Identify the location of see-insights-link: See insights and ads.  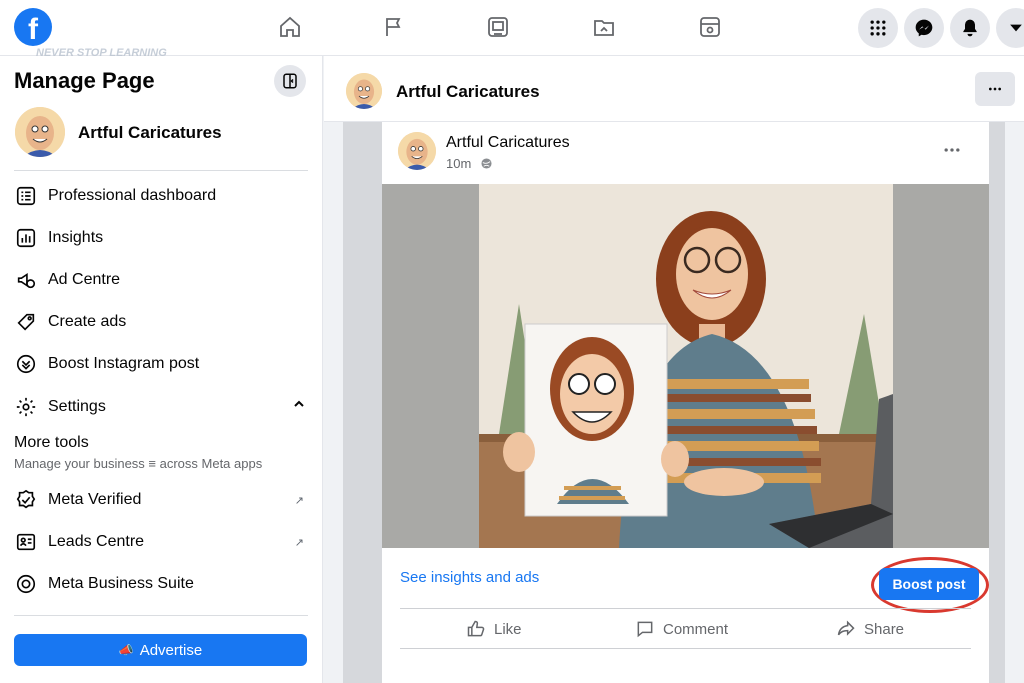
(469, 577).